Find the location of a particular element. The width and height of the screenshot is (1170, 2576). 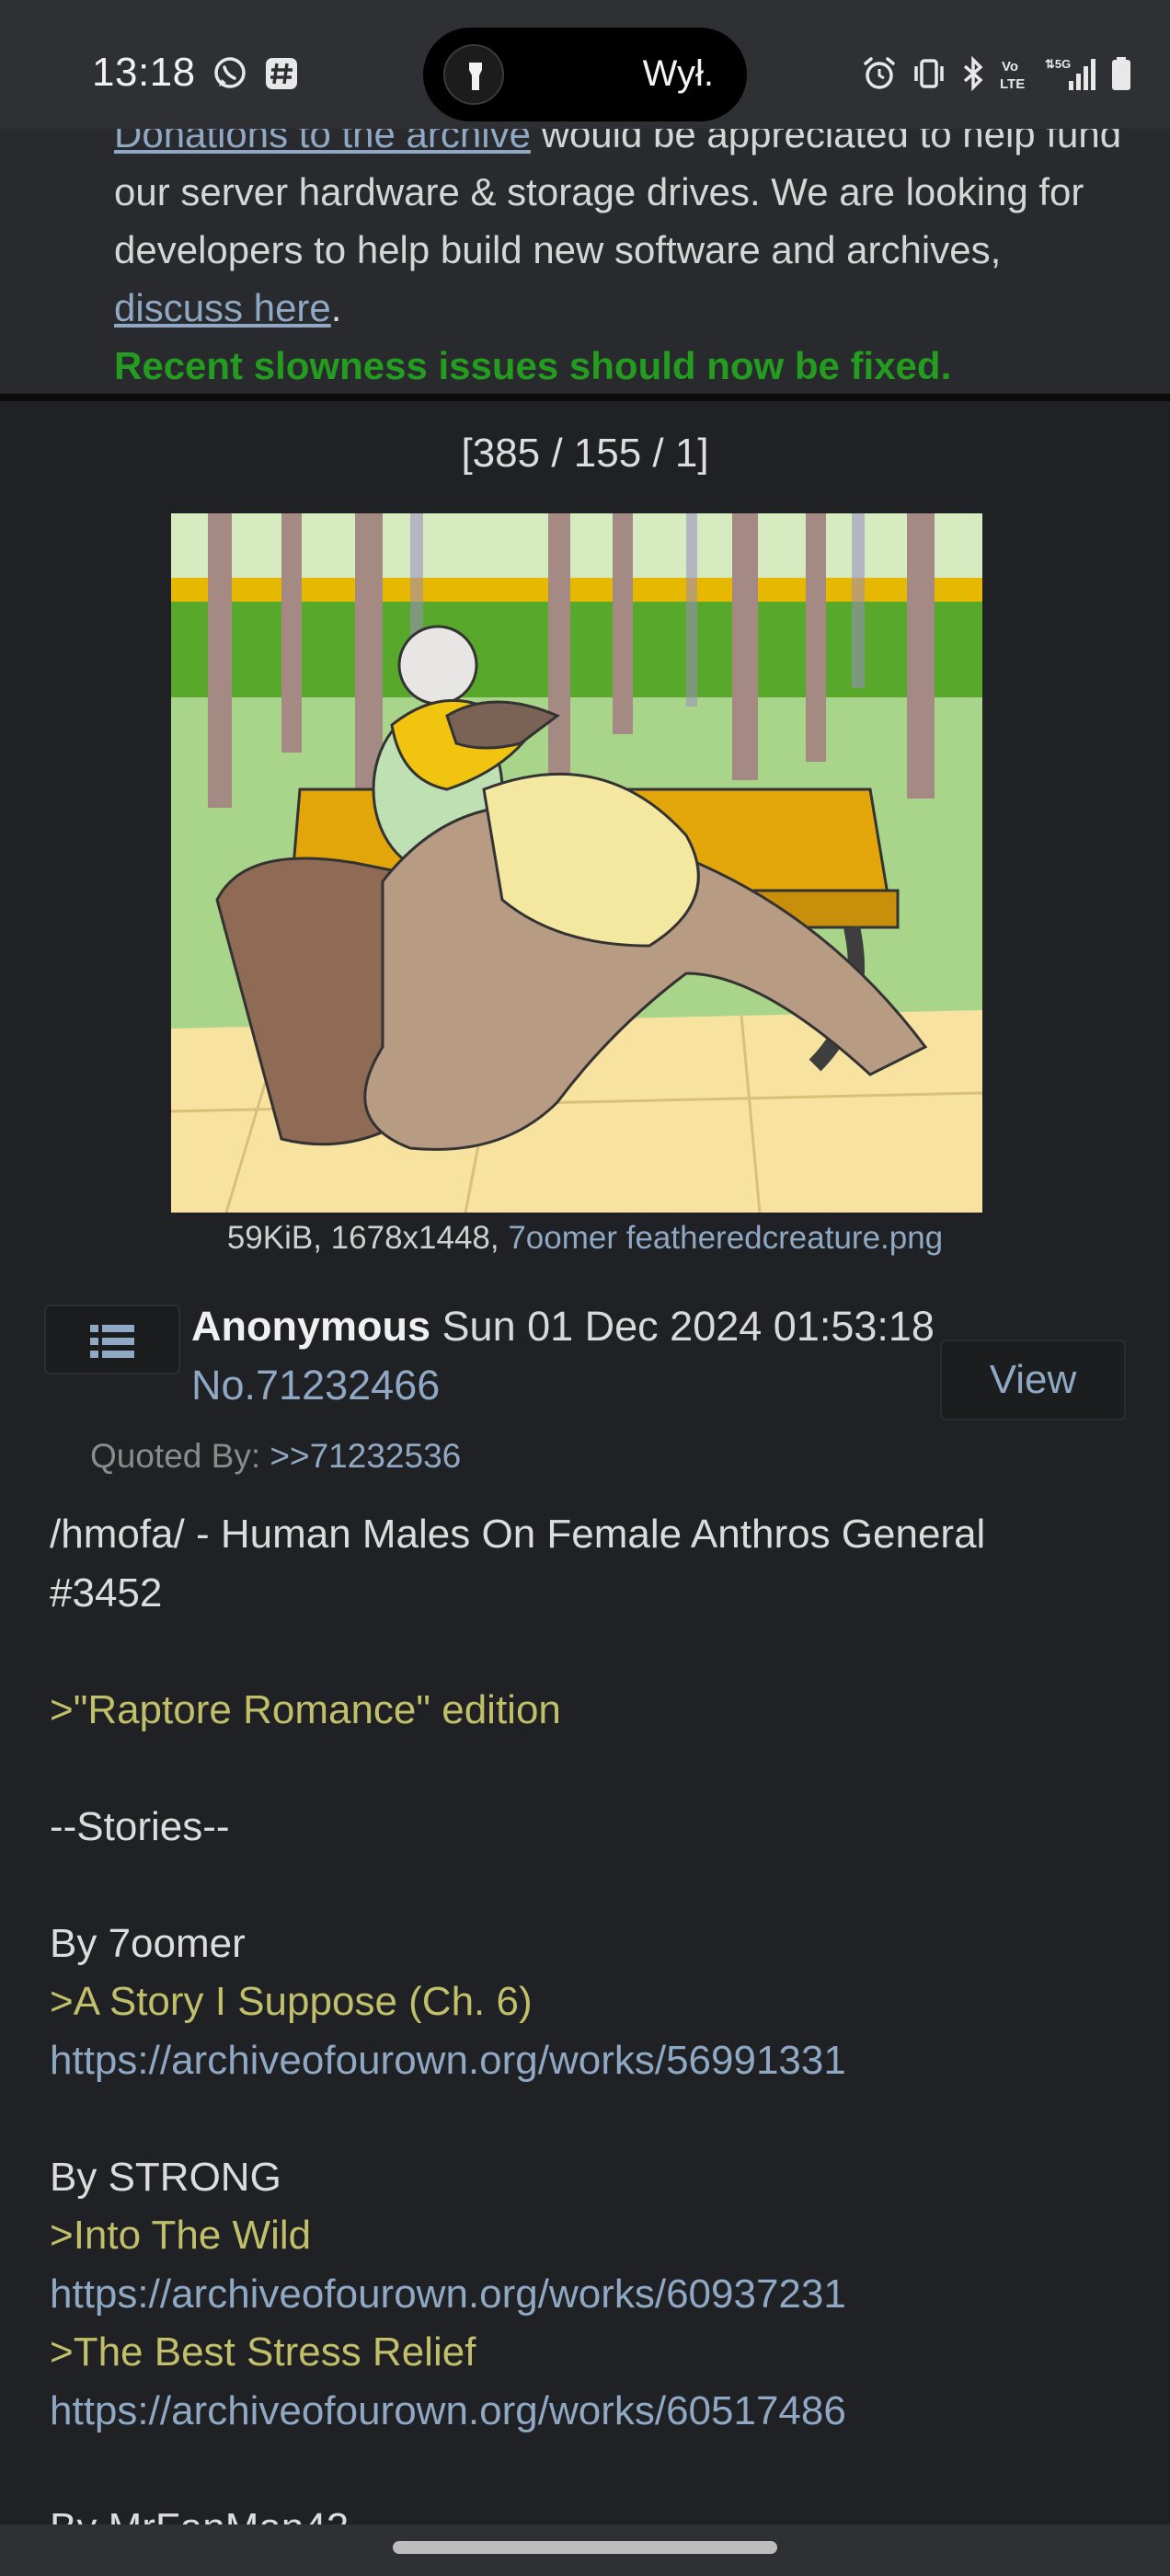

quoted-by: Quoted By: >>71232536 is located at coordinates (275, 1456).